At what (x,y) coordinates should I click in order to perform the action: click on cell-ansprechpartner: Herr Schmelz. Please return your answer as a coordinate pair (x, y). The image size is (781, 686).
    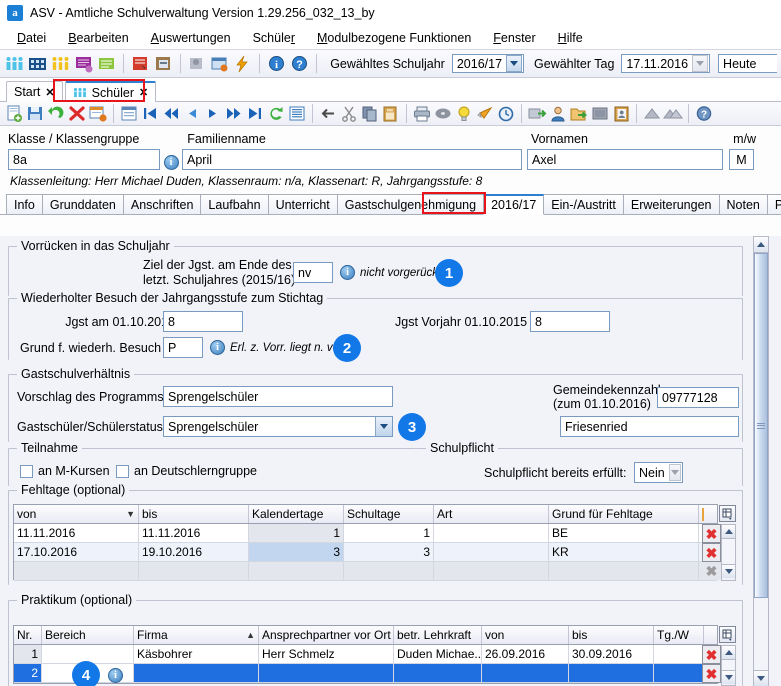
    Looking at the image, I should click on (326, 654).